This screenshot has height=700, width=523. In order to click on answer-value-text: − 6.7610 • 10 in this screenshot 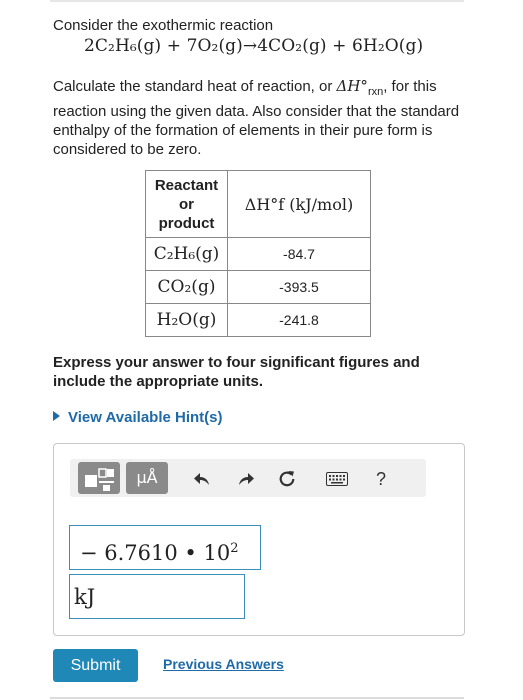, I will do `click(155, 553)`.